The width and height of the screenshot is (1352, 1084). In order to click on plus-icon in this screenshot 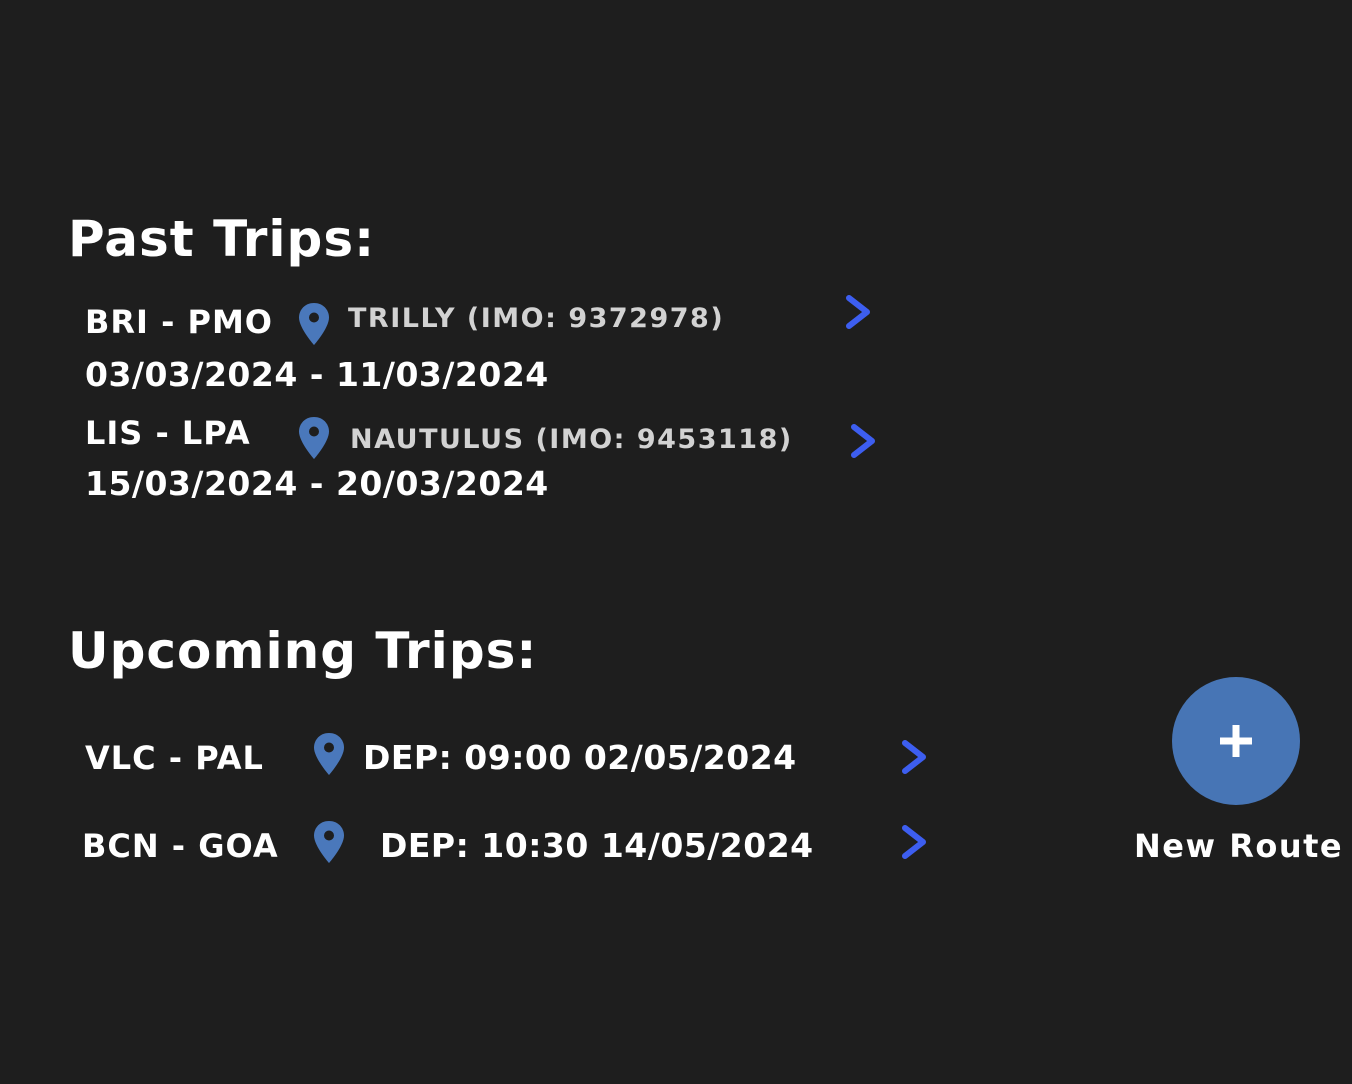, I will do `click(1236, 741)`.